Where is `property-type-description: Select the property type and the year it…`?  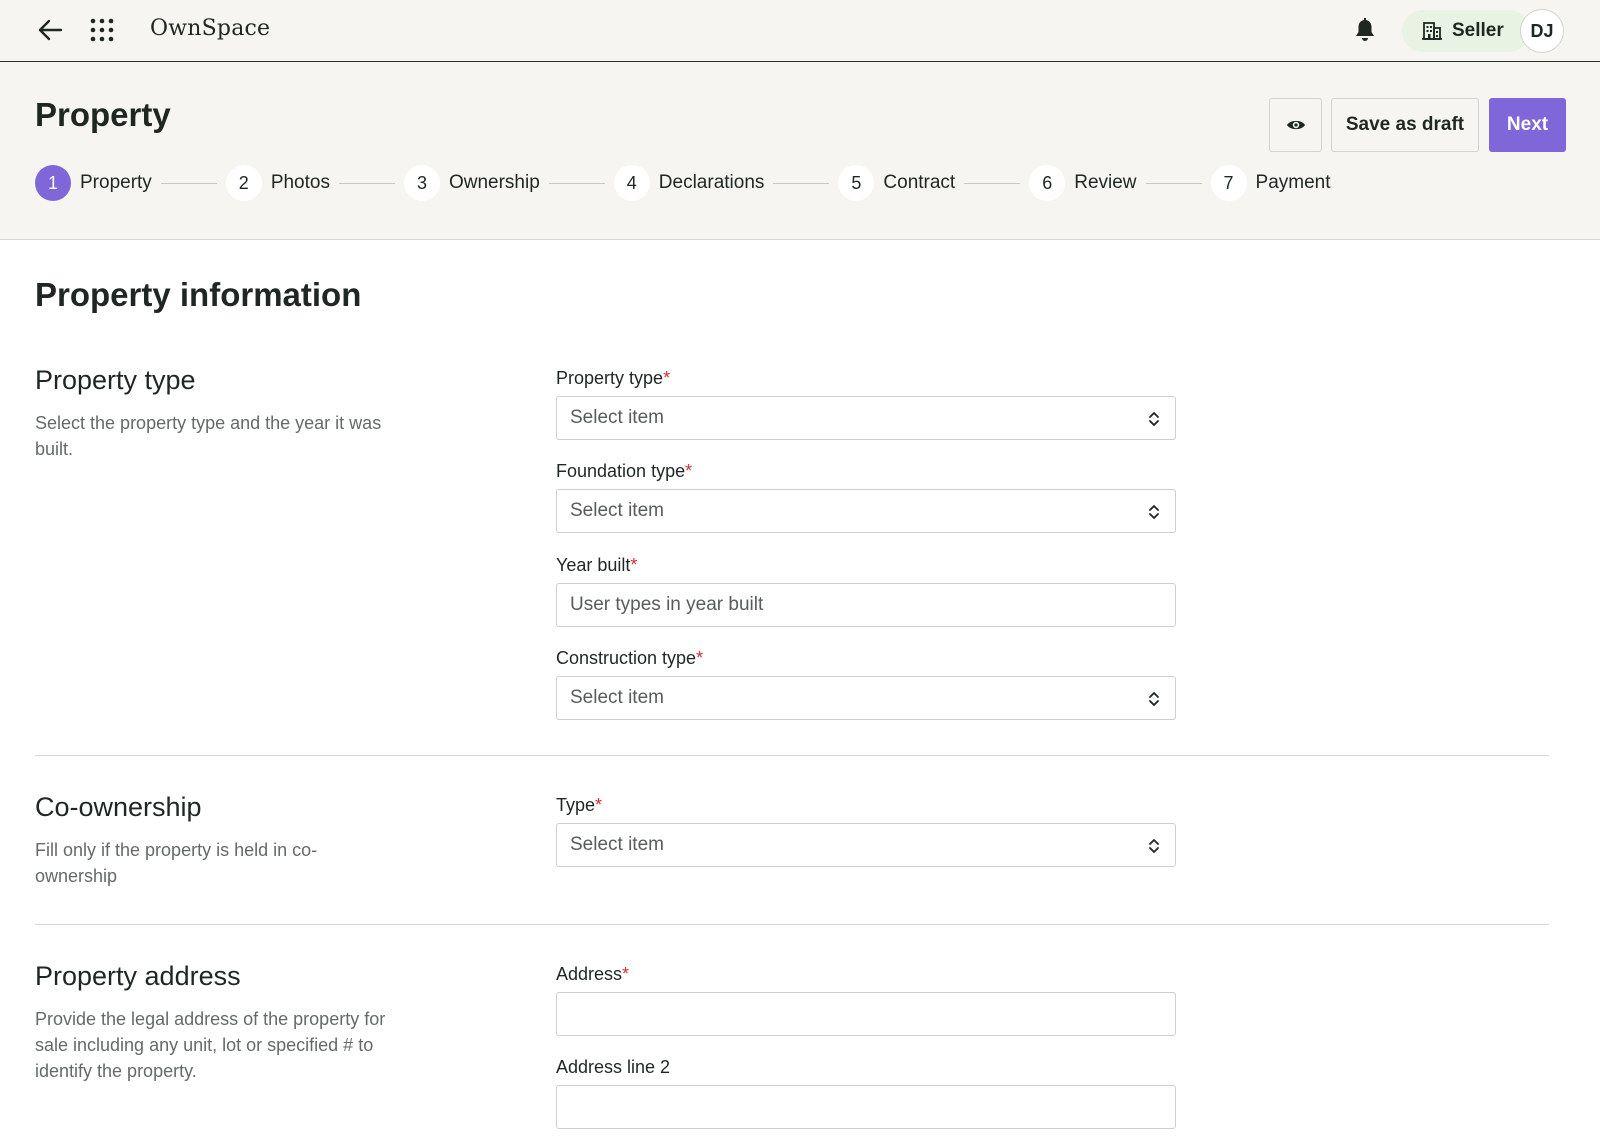
property-type-description: Select the property type and the year it… is located at coordinates (208, 436).